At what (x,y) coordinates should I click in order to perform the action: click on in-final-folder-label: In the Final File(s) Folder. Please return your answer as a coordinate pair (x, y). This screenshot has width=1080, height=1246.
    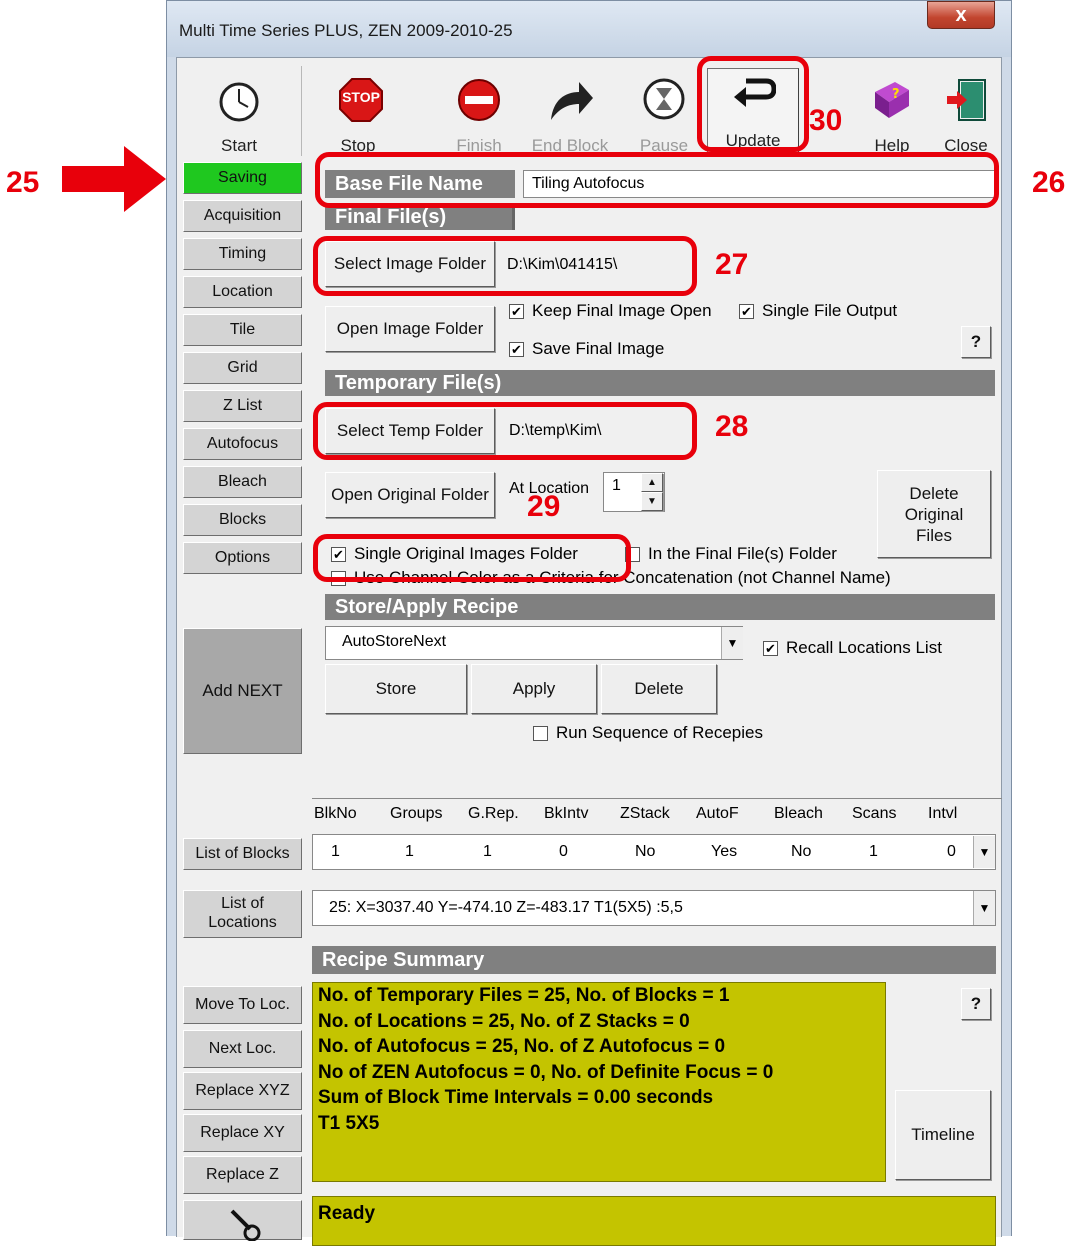
    Looking at the image, I should click on (742, 553).